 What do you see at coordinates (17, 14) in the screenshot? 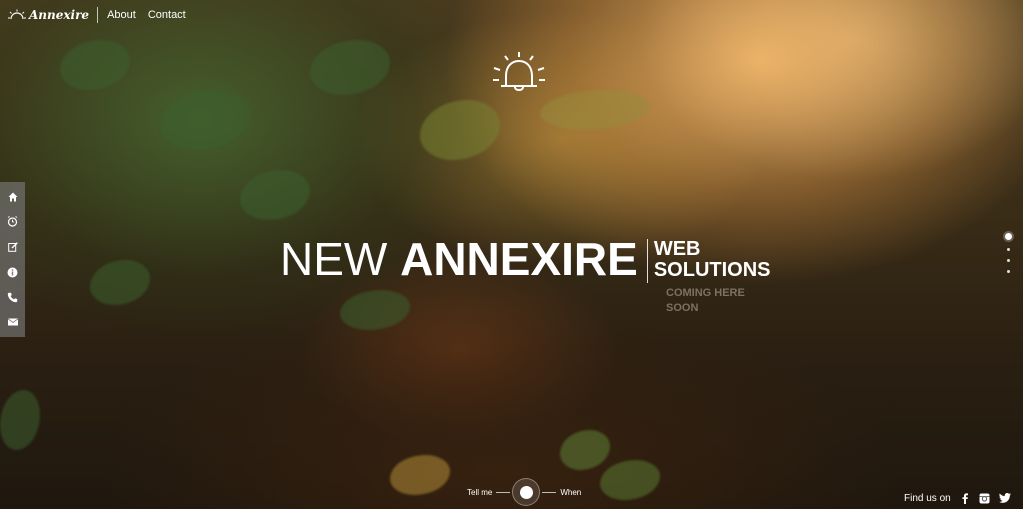
I see `sun-logo-icon` at bounding box center [17, 14].